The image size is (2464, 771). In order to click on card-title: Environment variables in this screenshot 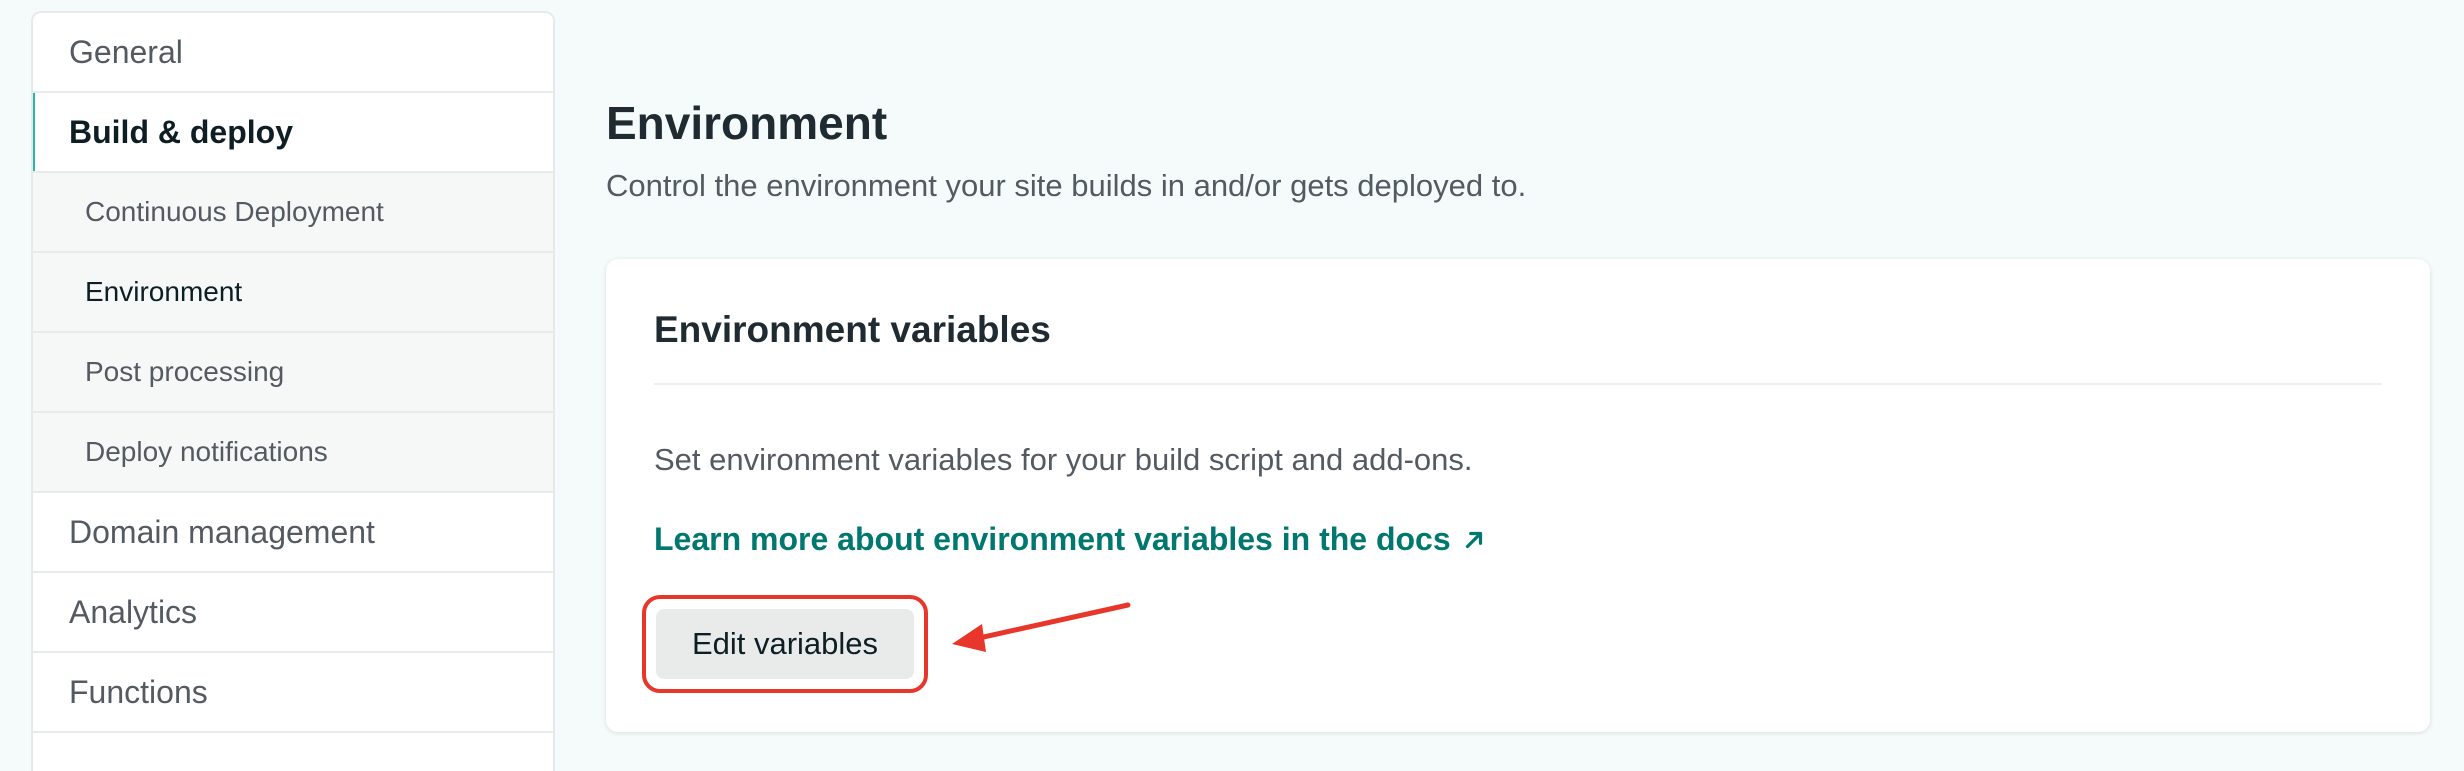, I will do `click(852, 329)`.